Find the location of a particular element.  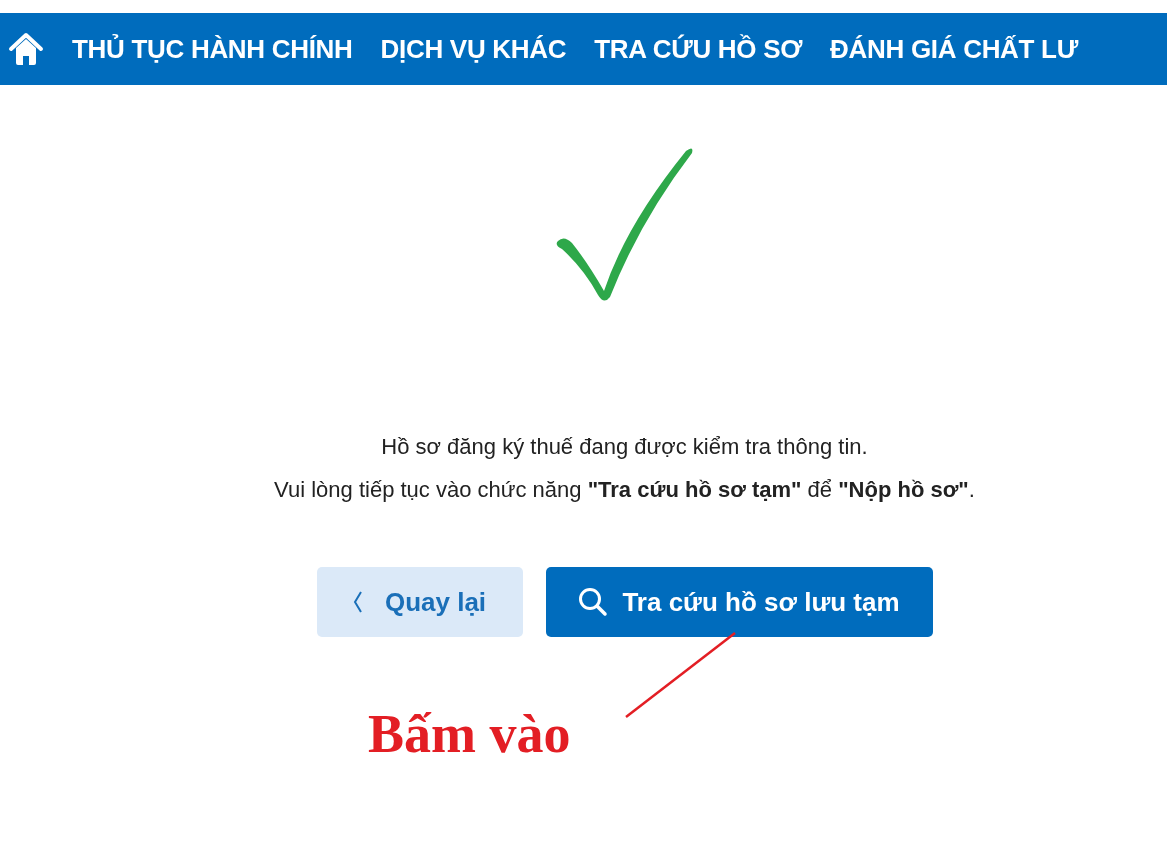

nav-link: THỦ TỤC HÀNH CHÍNH is located at coordinates (212, 49).